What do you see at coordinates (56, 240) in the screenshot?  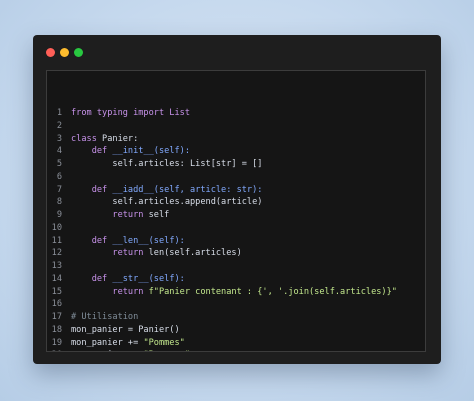 I see `line-number: 11` at bounding box center [56, 240].